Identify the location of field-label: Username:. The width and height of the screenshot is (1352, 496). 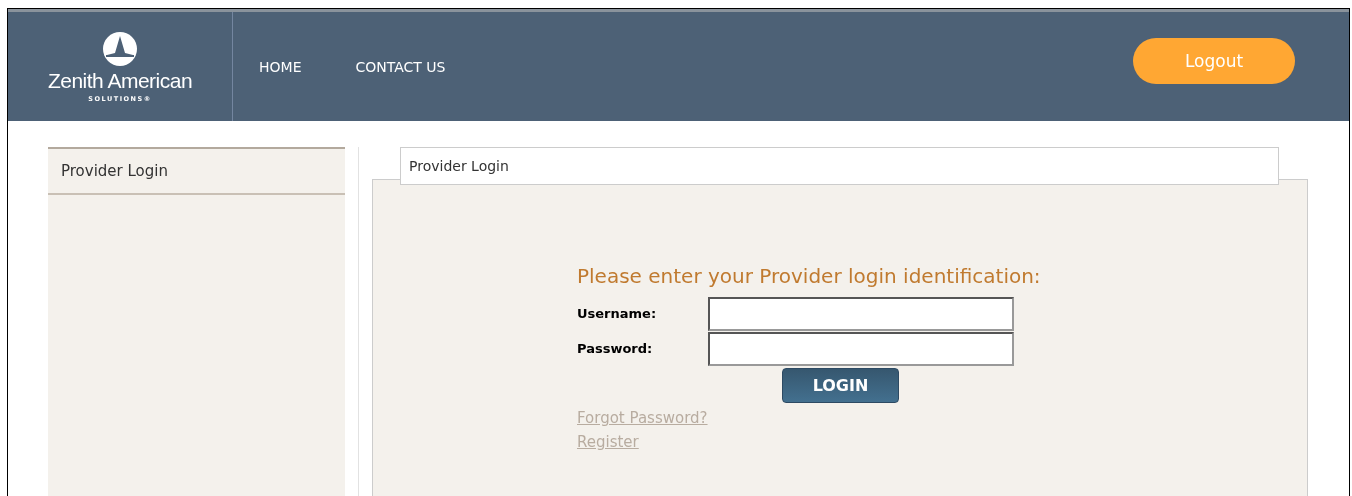
(617, 313).